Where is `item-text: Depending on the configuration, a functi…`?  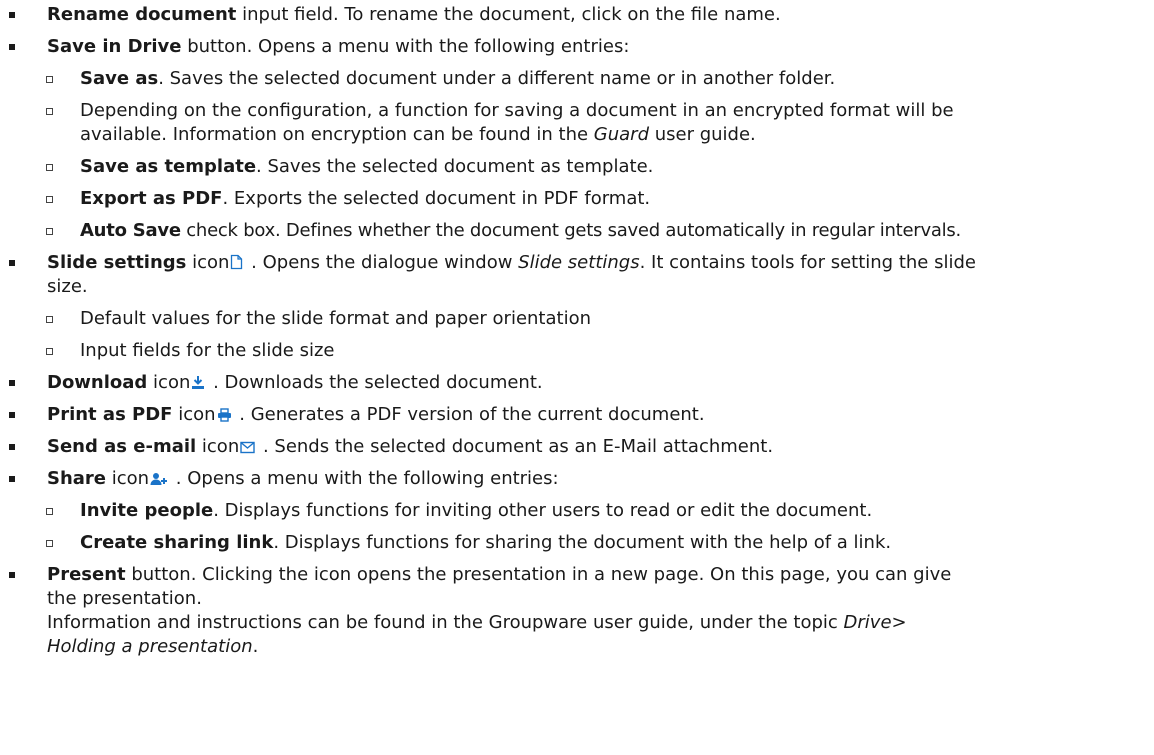
item-text: Depending on the configuration, a functi… is located at coordinates (517, 110).